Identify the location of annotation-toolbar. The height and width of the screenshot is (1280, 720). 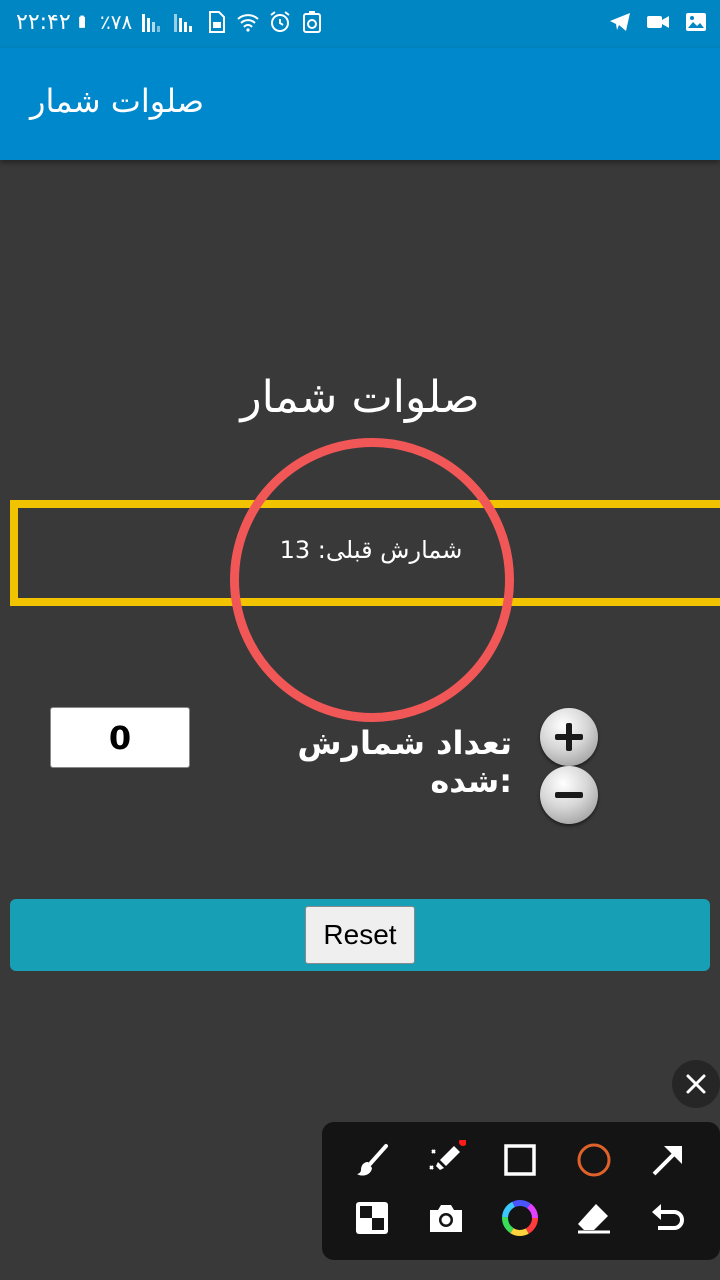
(521, 1191).